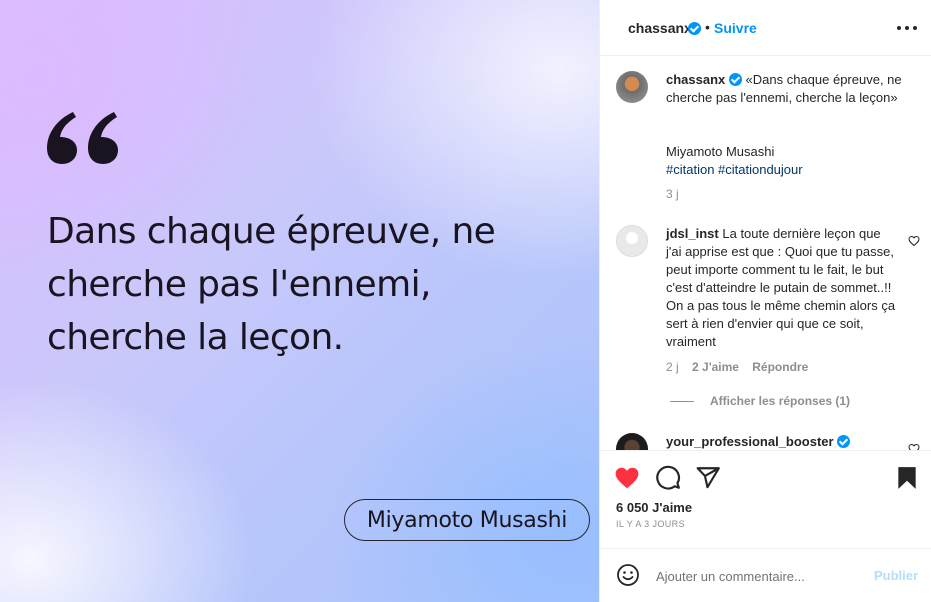 Image resolution: width=931 pixels, height=602 pixels. I want to click on comment-username: jdsl_inst, so click(692, 233).